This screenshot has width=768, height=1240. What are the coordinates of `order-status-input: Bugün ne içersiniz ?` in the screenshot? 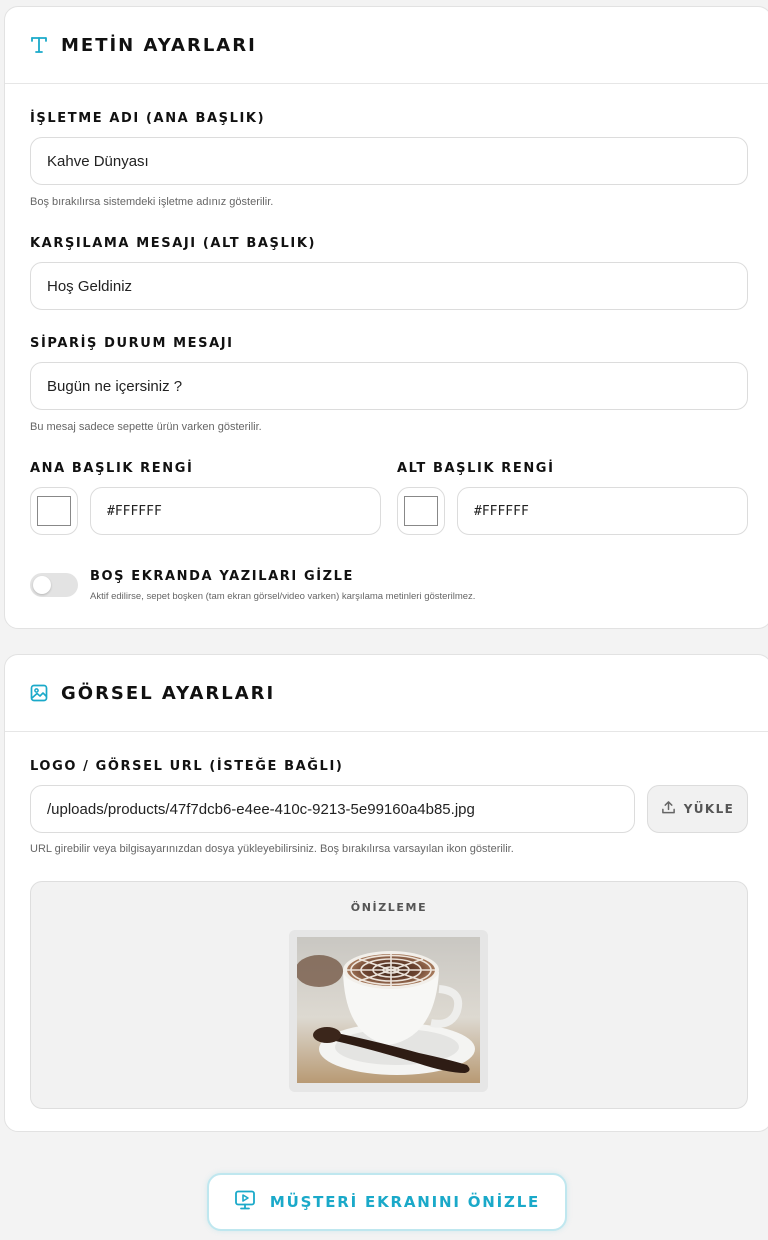 It's located at (389, 386).